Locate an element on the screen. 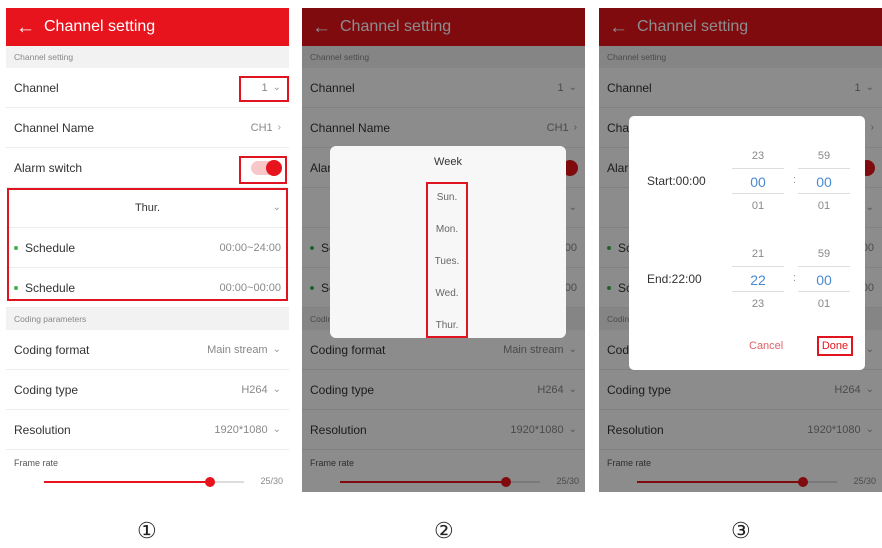 The image size is (882, 548). week-list: Sun. Mon. Tues. Wed. Thur. is located at coordinates (447, 262).